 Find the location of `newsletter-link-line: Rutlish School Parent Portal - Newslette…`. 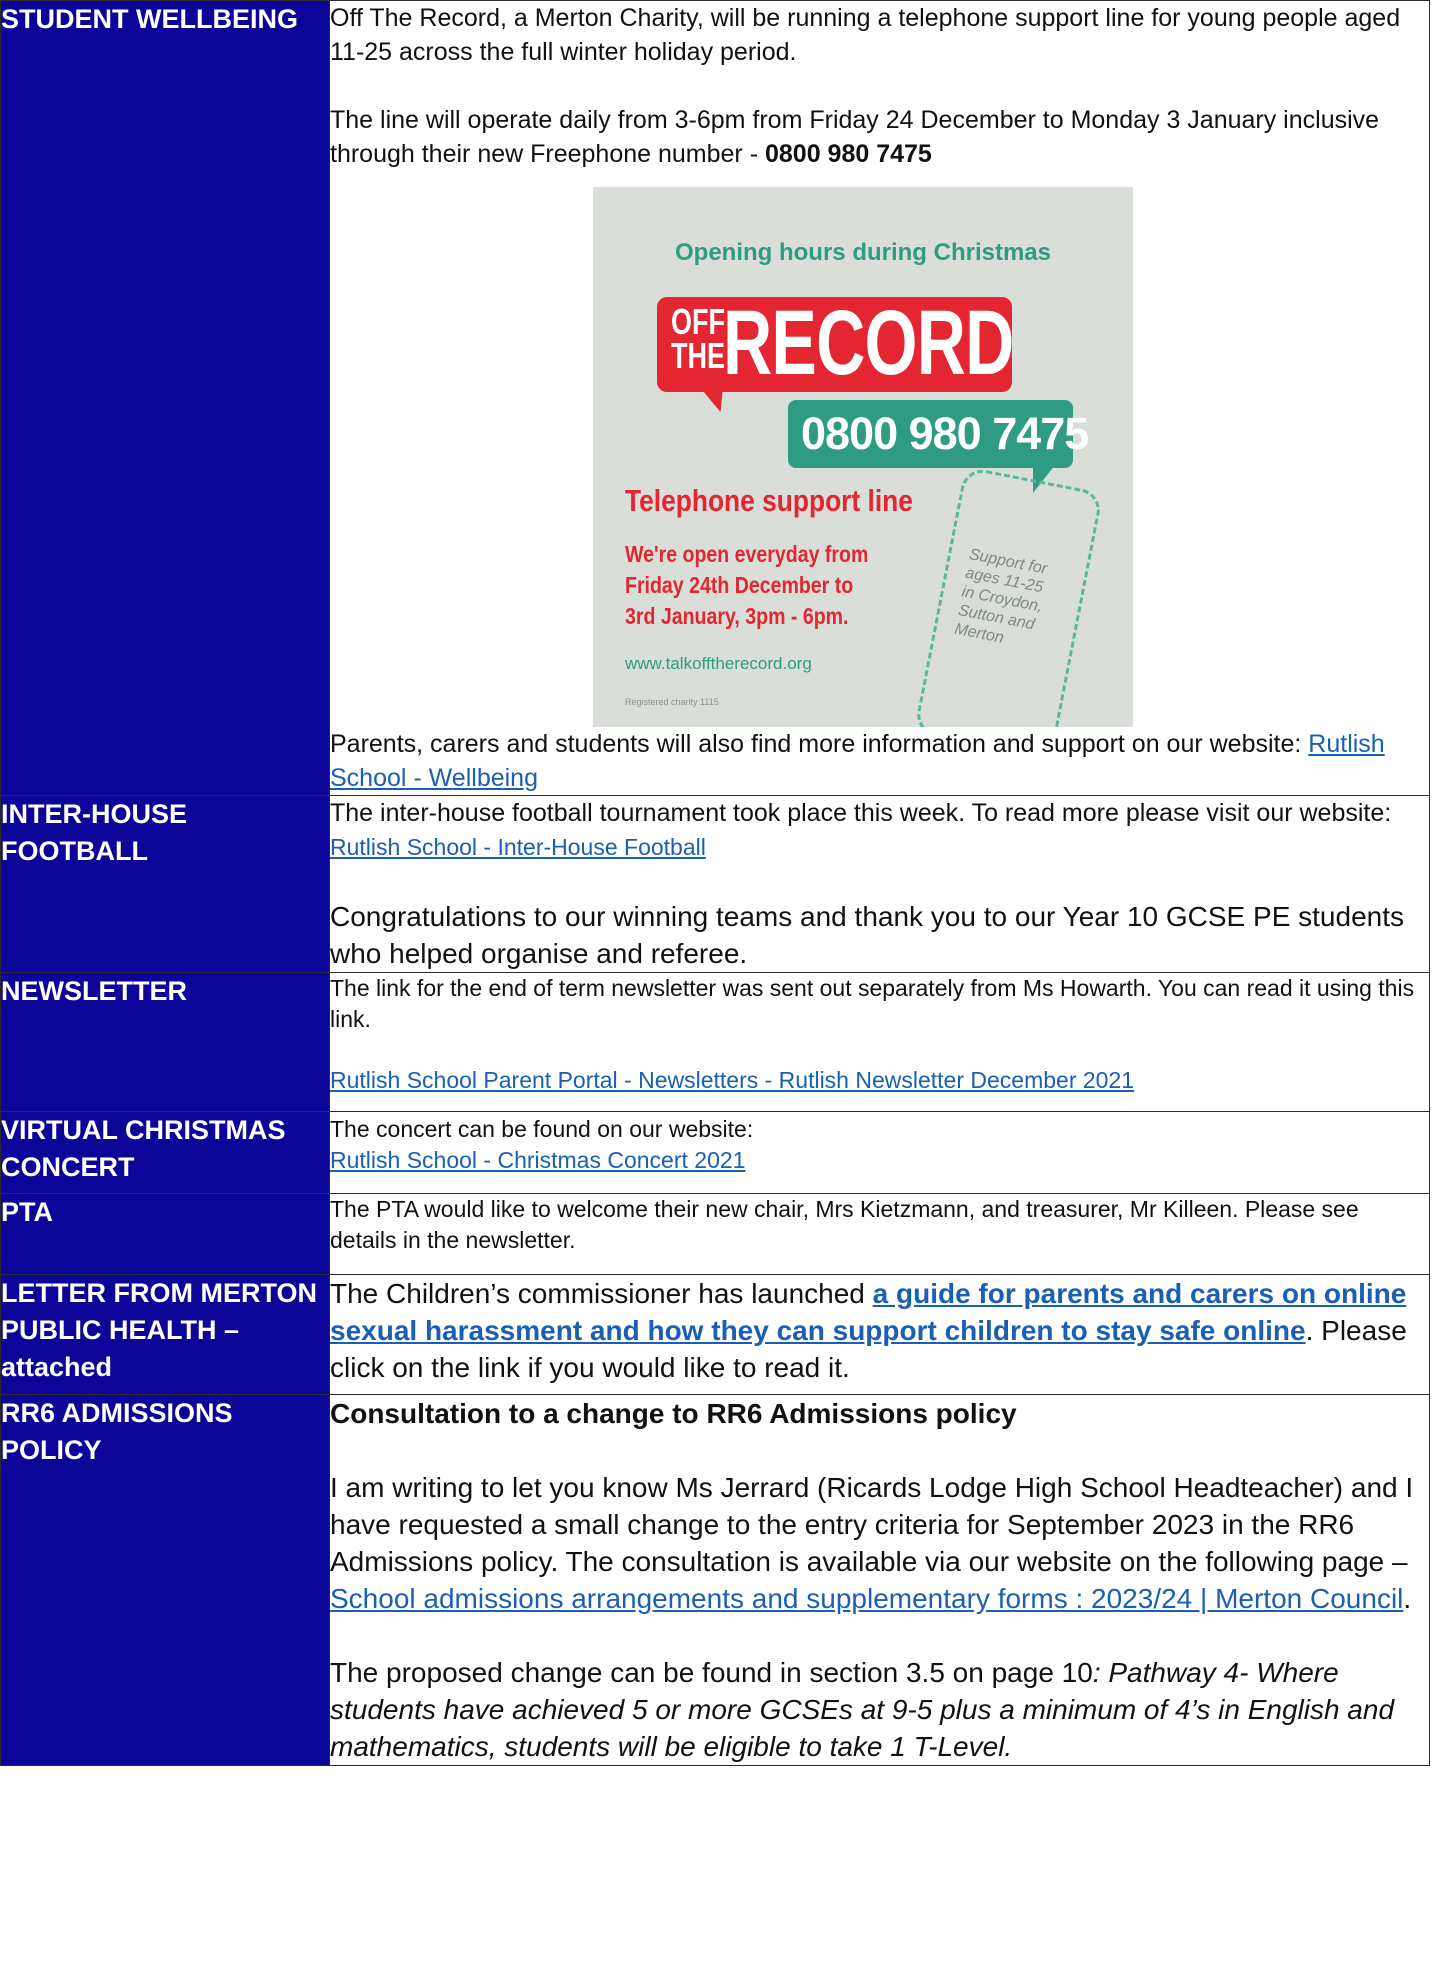

newsletter-link-line: Rutlish School Parent Portal - Newslette… is located at coordinates (879, 1080).